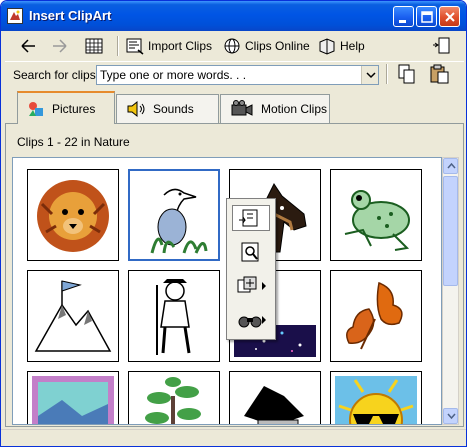  What do you see at coordinates (327, 46) in the screenshot?
I see `help-book-icon` at bounding box center [327, 46].